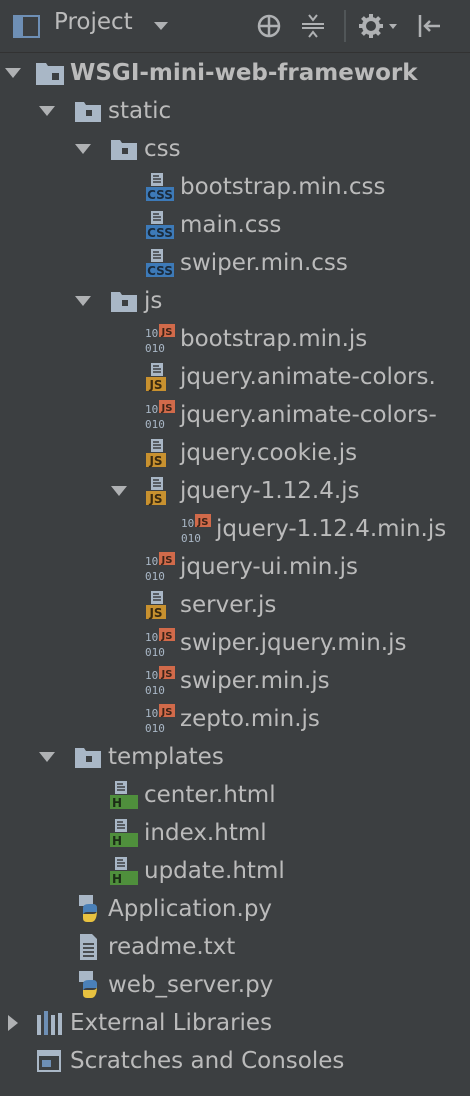 The height and width of the screenshot is (1096, 470). I want to click on tree-file-python: Application.py, so click(235, 909).